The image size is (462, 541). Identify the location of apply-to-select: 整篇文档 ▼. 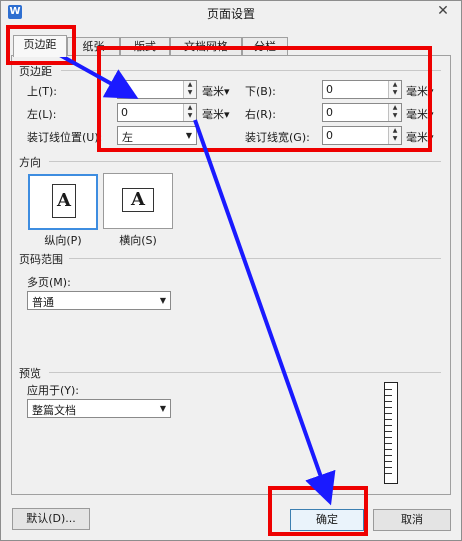
(99, 408).